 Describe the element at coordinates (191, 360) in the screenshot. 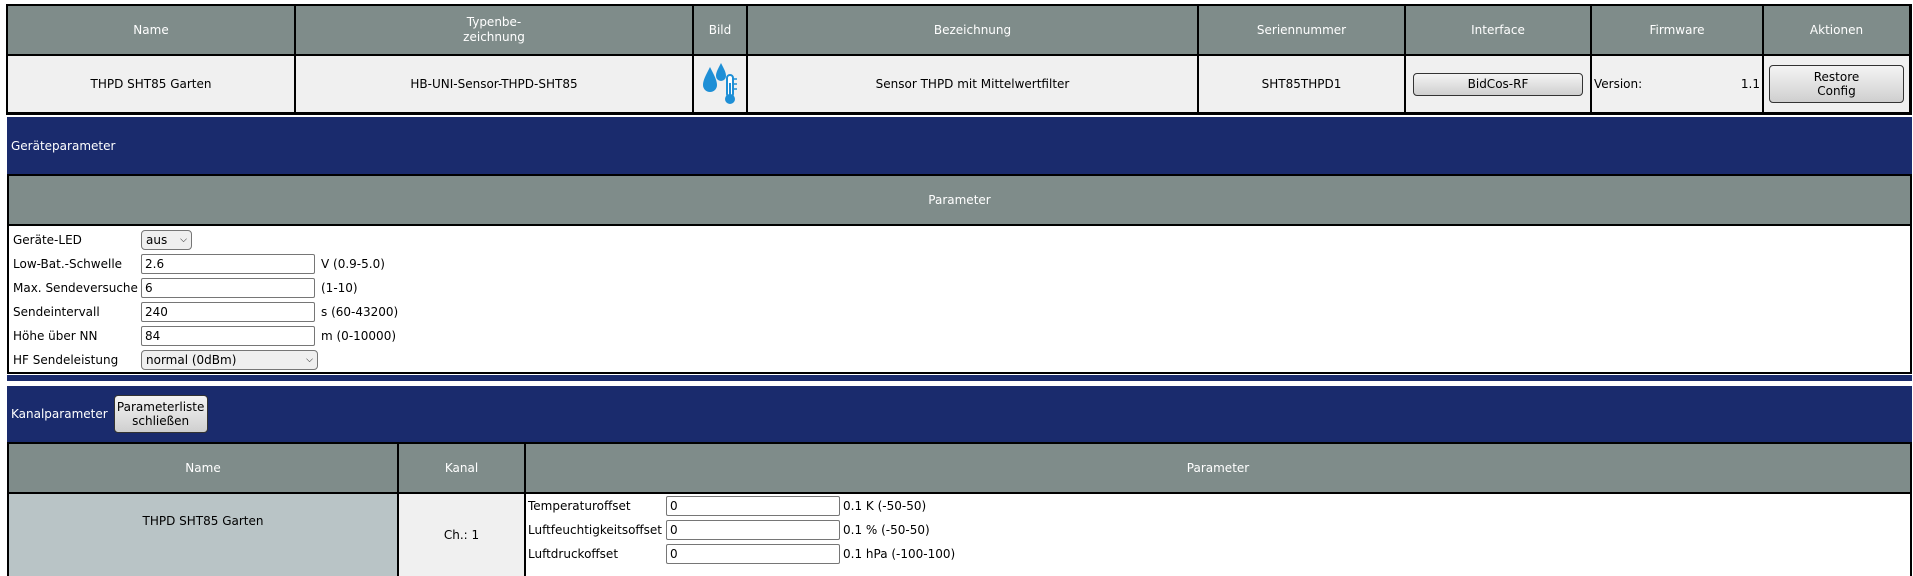

I see `txpower-select-value: normal (0dBm)` at that location.